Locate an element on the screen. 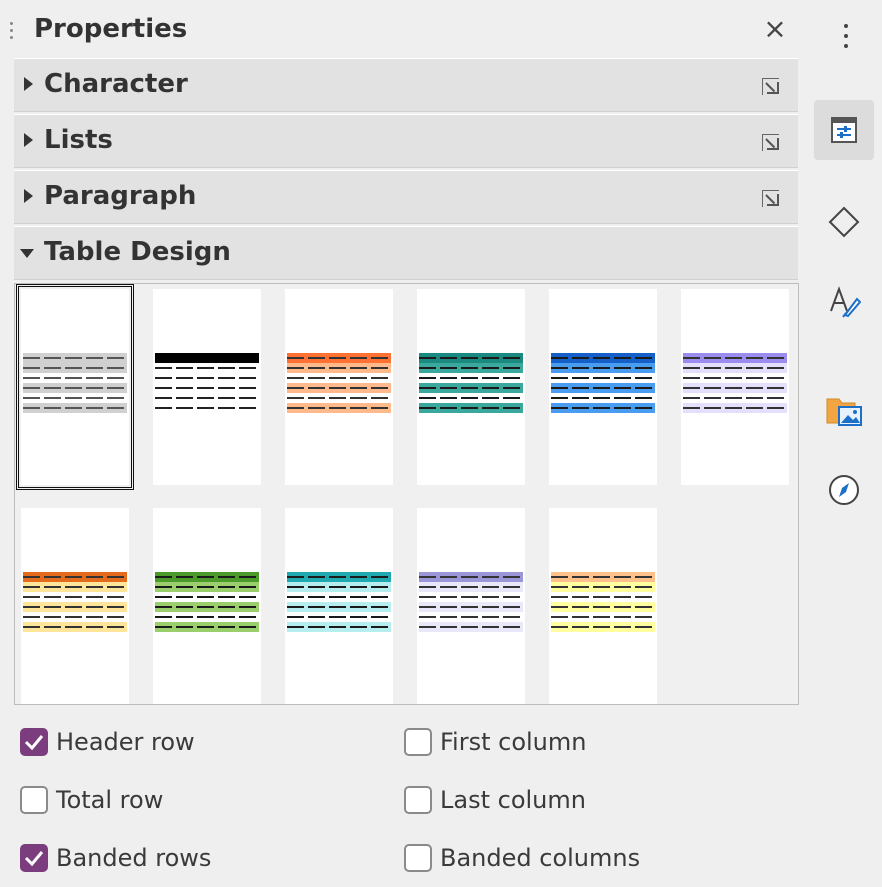 This screenshot has width=882, height=887. section-label: Table Design is located at coordinates (137, 252).